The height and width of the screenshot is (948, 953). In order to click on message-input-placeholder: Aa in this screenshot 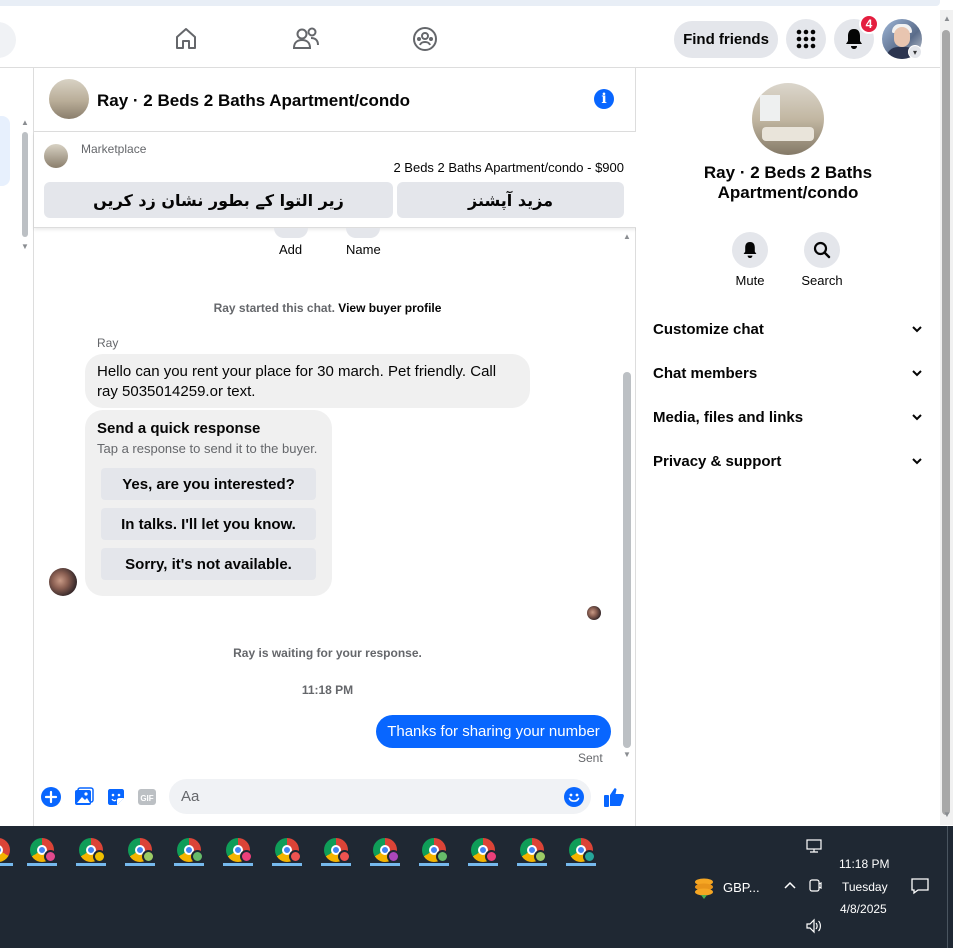, I will do `click(190, 796)`.